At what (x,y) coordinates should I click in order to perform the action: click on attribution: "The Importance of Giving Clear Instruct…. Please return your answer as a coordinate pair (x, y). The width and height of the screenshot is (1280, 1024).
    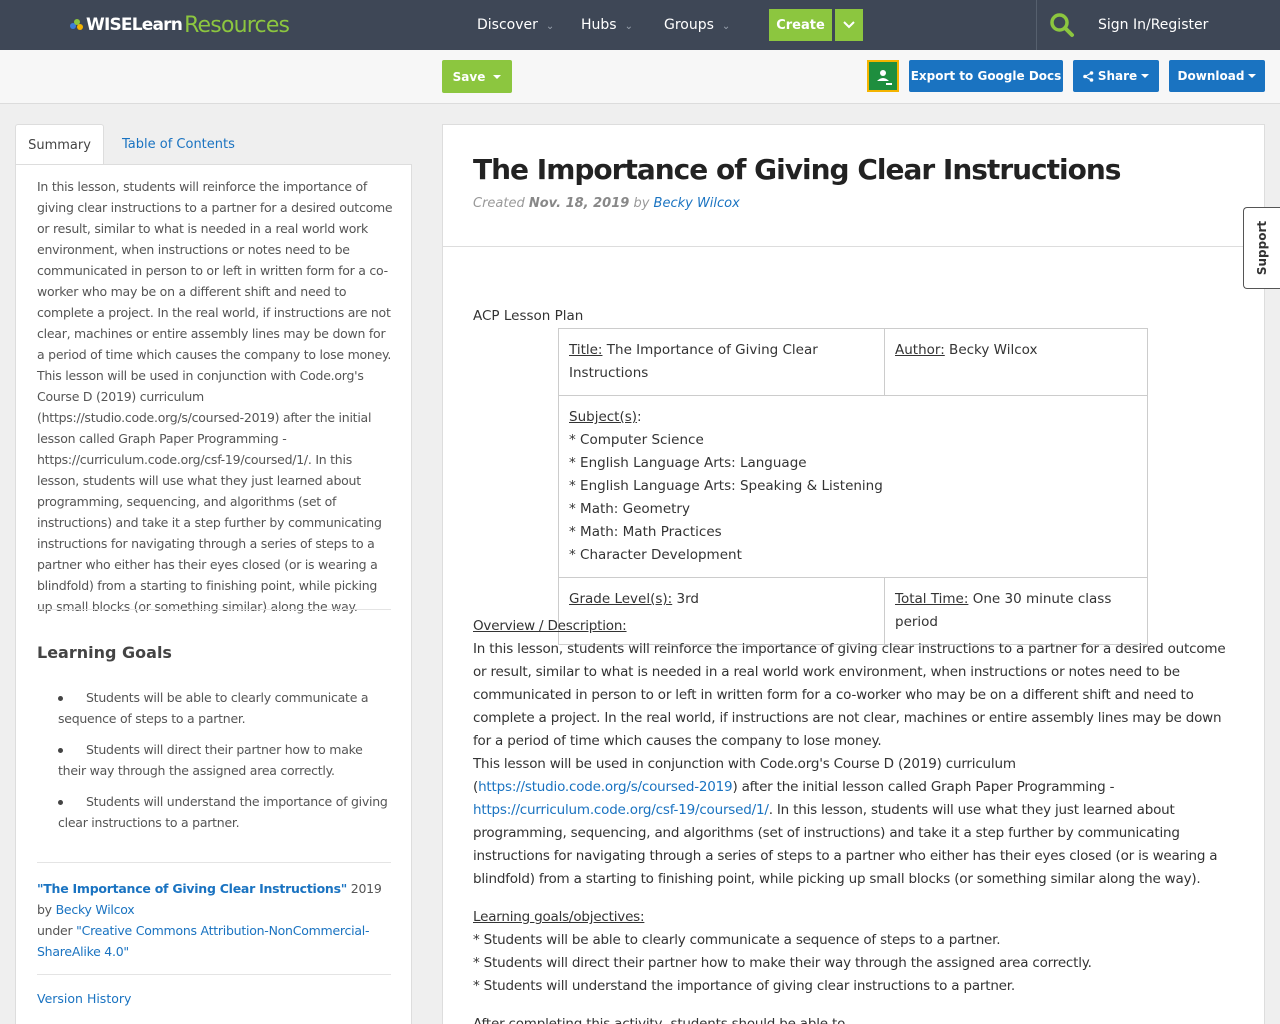
    Looking at the image, I should click on (215, 920).